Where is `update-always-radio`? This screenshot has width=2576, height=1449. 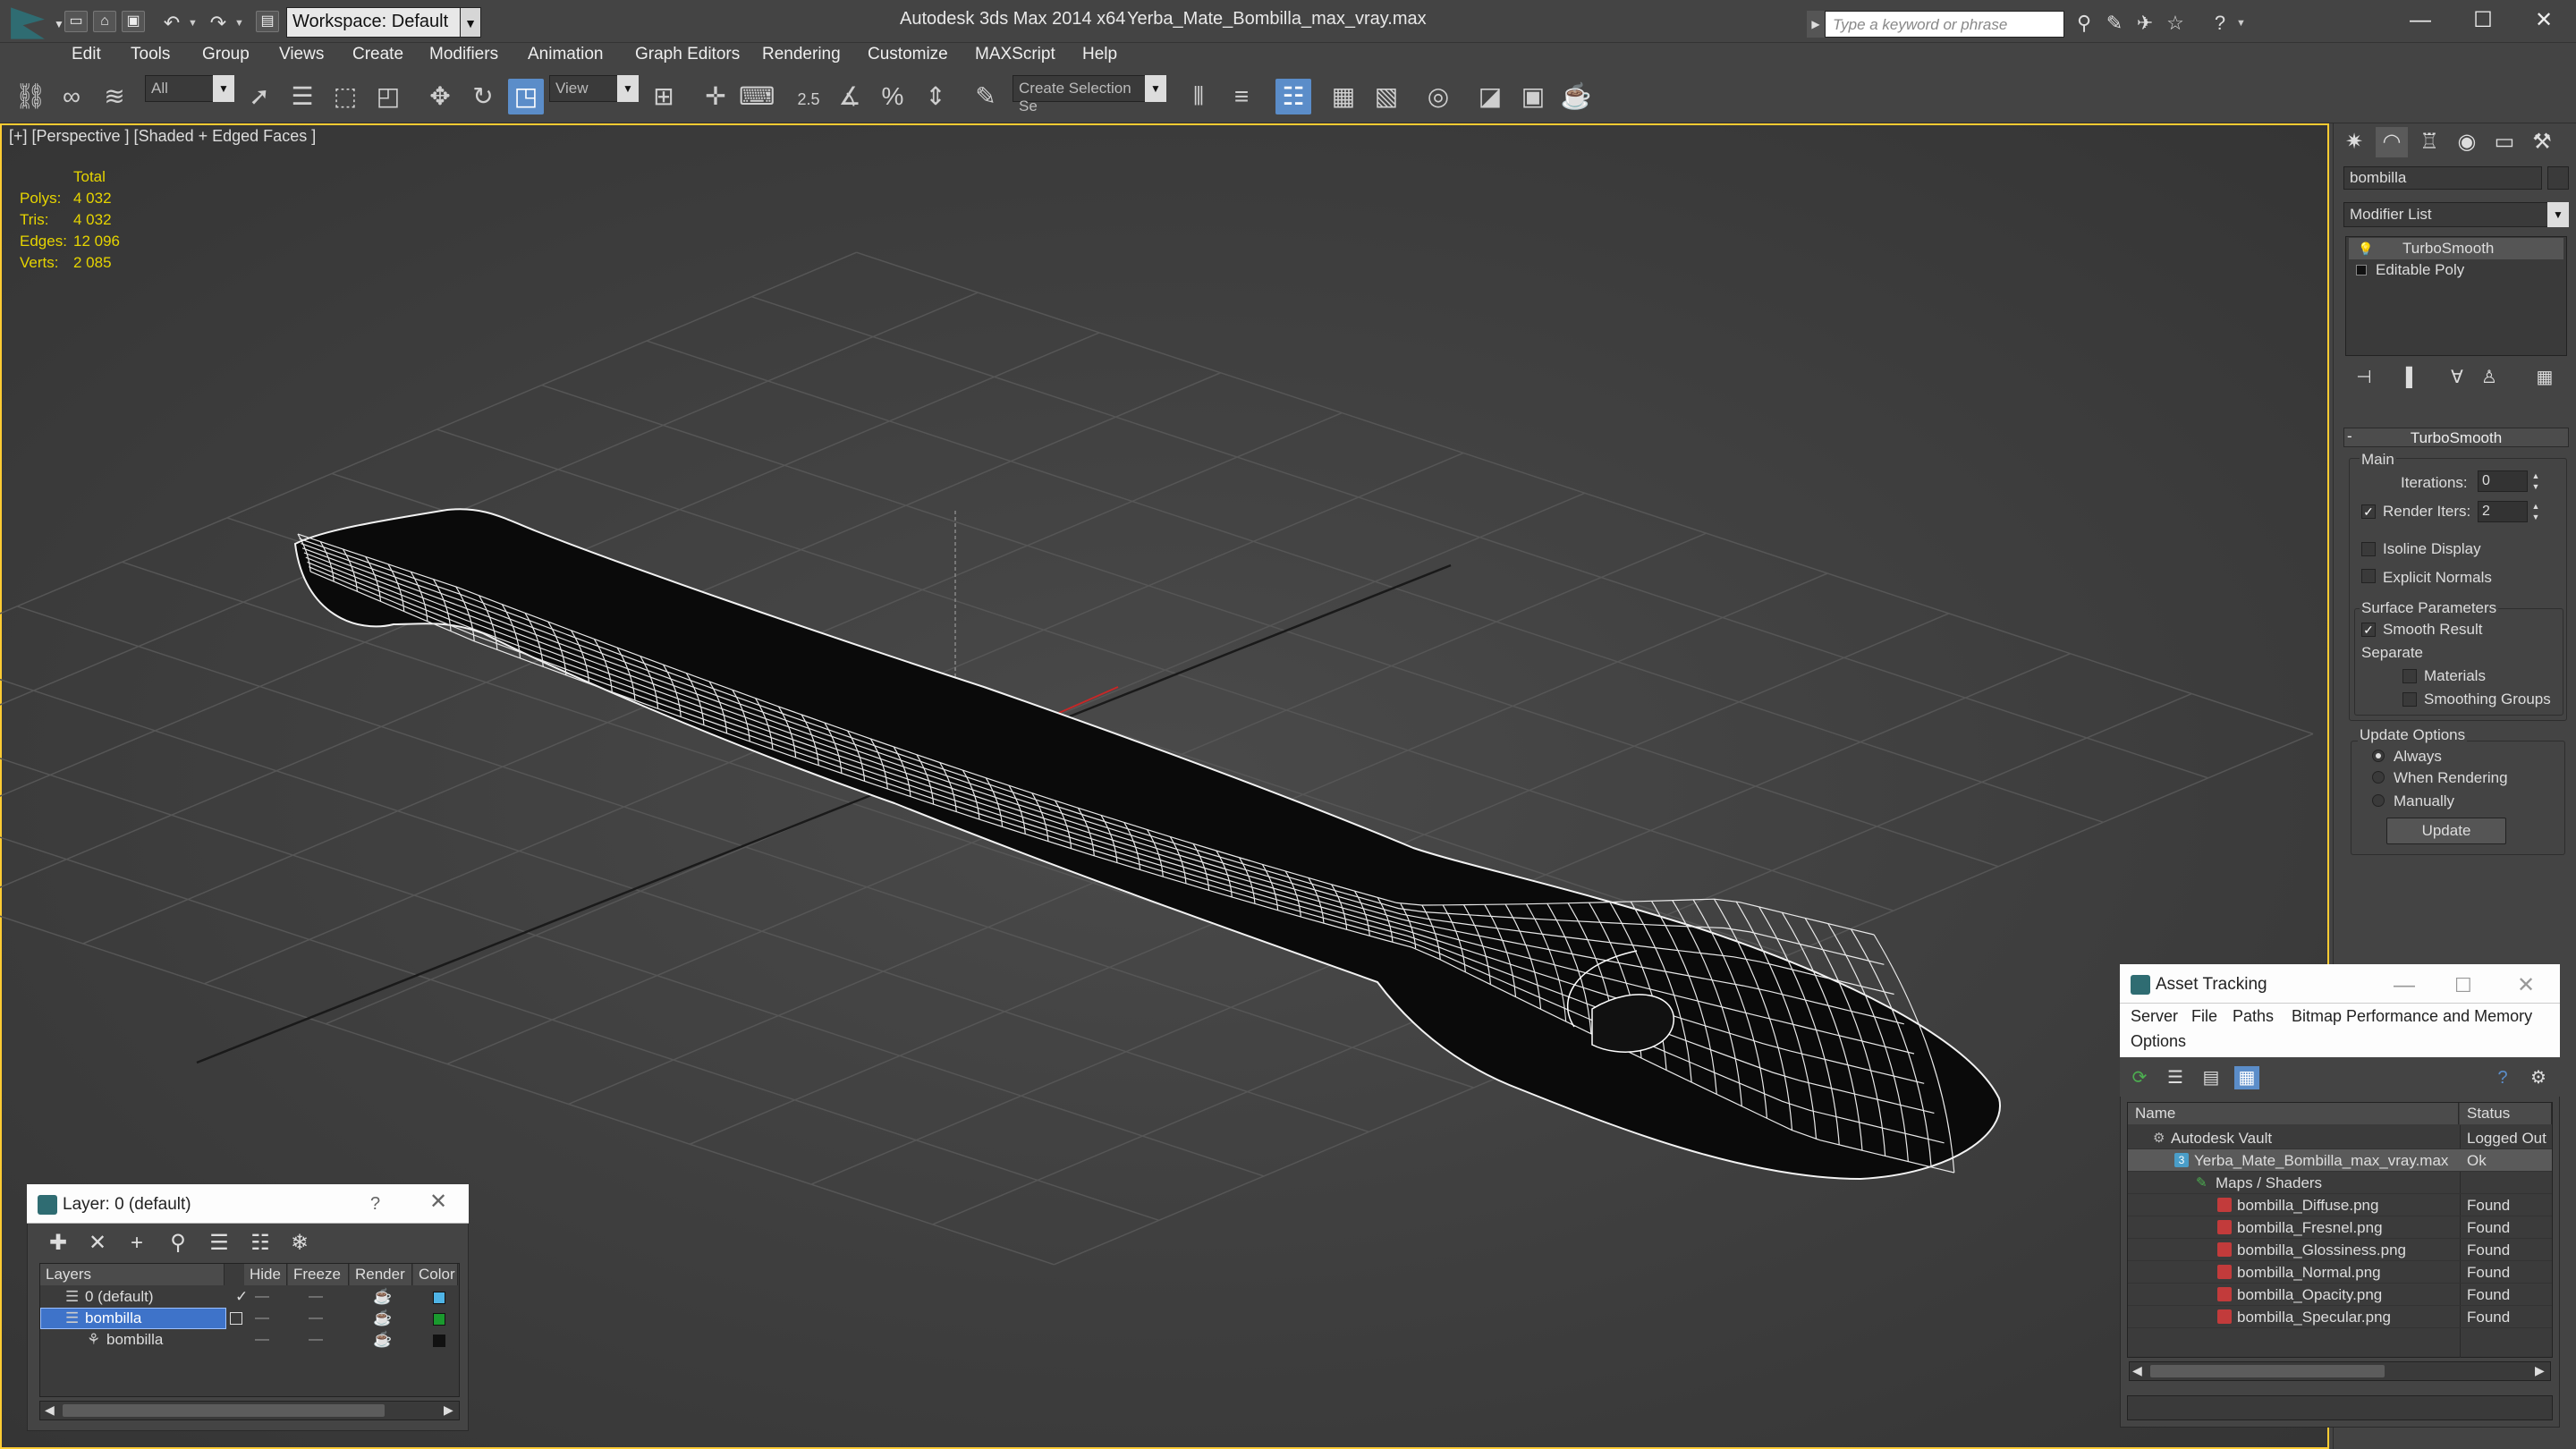
update-always-radio is located at coordinates (2378, 756).